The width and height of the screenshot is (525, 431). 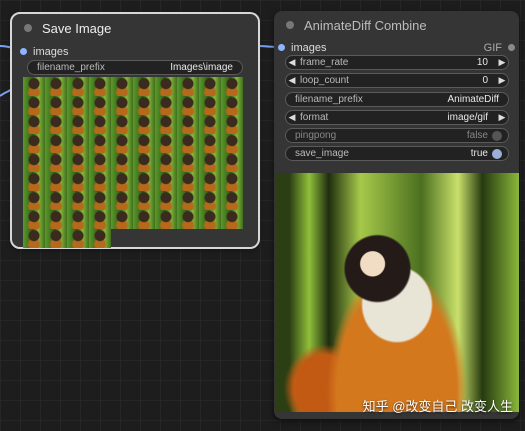 What do you see at coordinates (485, 80) in the screenshot?
I see `widget-value: 0` at bounding box center [485, 80].